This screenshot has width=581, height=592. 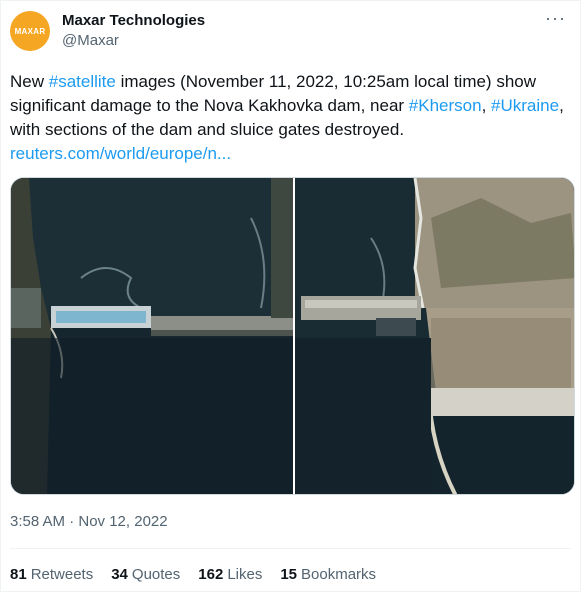 I want to click on avatar: MAXAR, so click(x=30, y=31).